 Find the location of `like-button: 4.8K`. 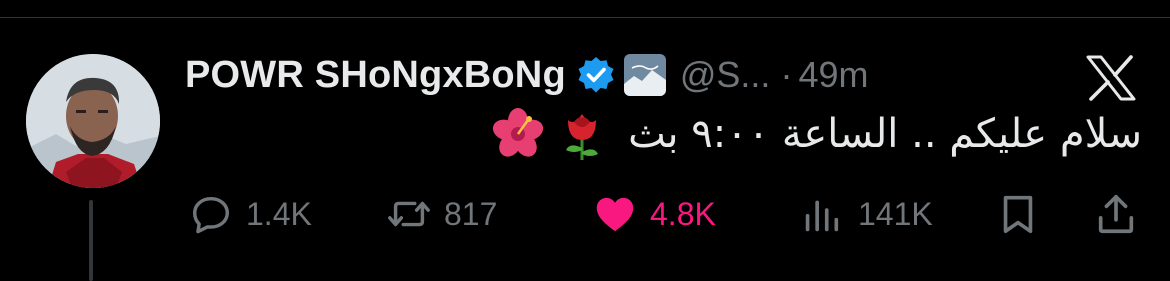

like-button: 4.8K is located at coordinates (654, 214).